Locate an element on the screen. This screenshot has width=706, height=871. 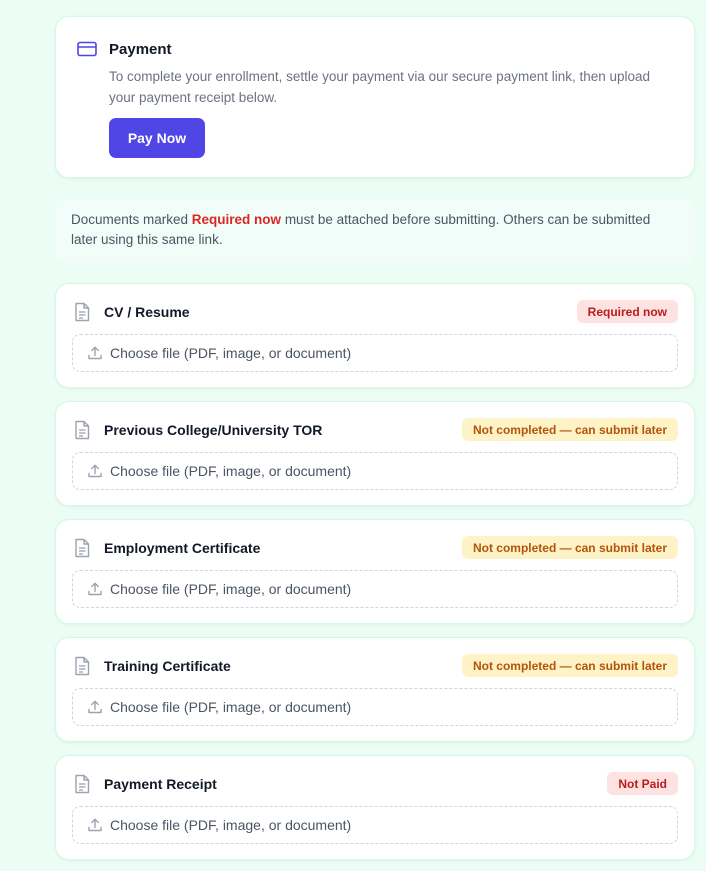
document-title: Previous College/University TOR is located at coordinates (213, 430).